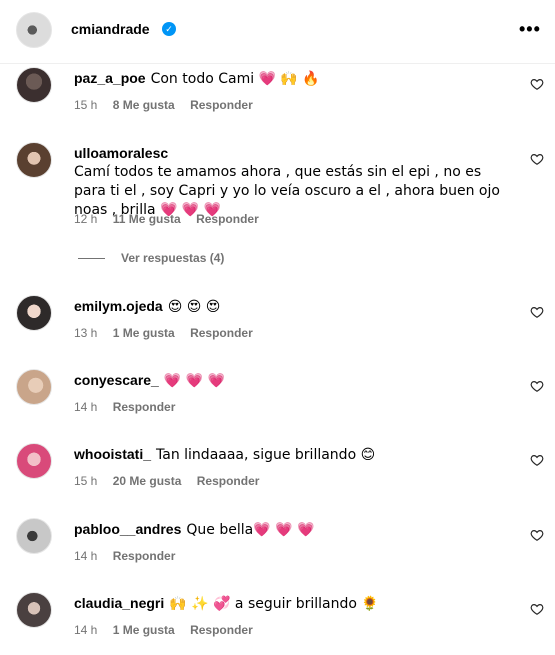  I want to click on comment-meta: 15 h 20 Me gusta Responder, so click(172, 481).